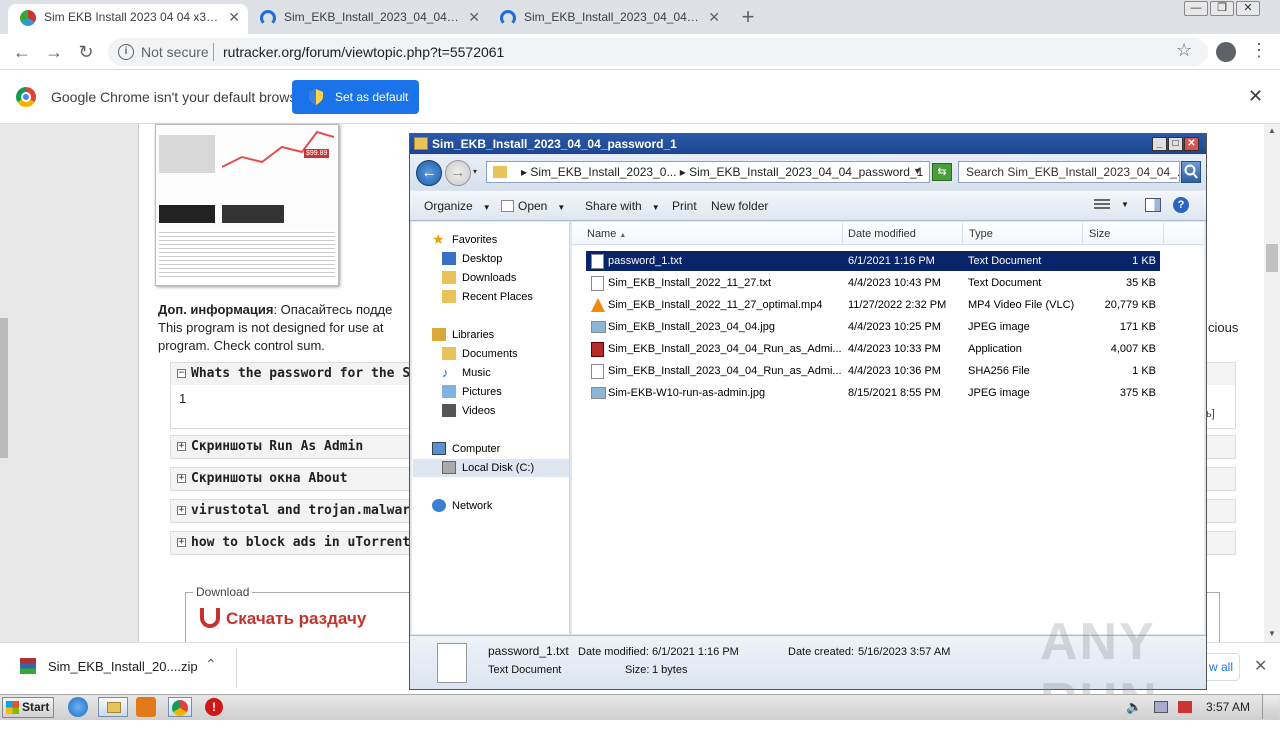 The image size is (1280, 732). Describe the element at coordinates (462, 506) in the screenshot. I see `nav-network: Network` at that location.